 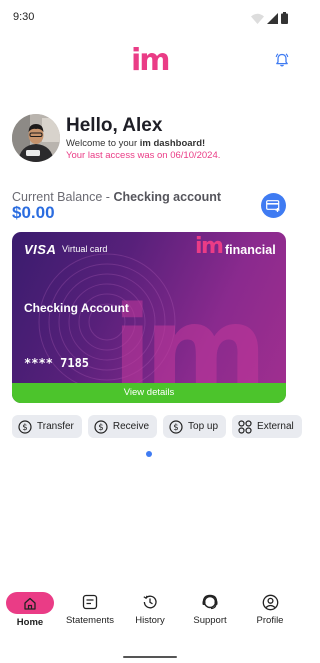 I want to click on balance-account-type: Checking account, so click(x=167, y=197).